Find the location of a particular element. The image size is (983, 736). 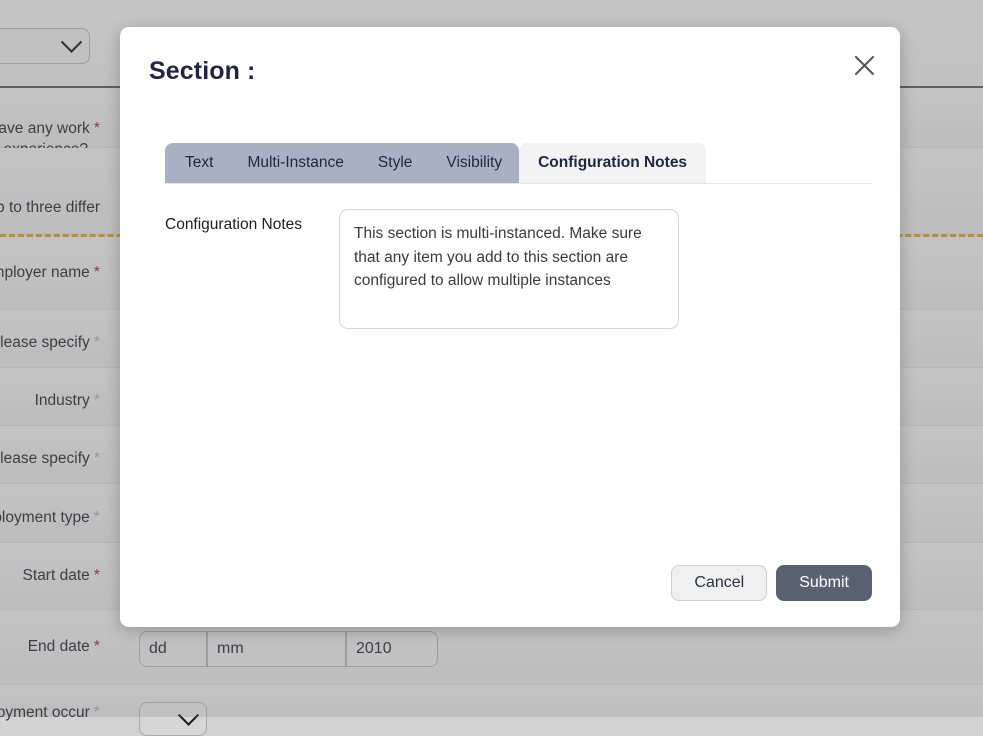

close-icon is located at coordinates (864, 65).